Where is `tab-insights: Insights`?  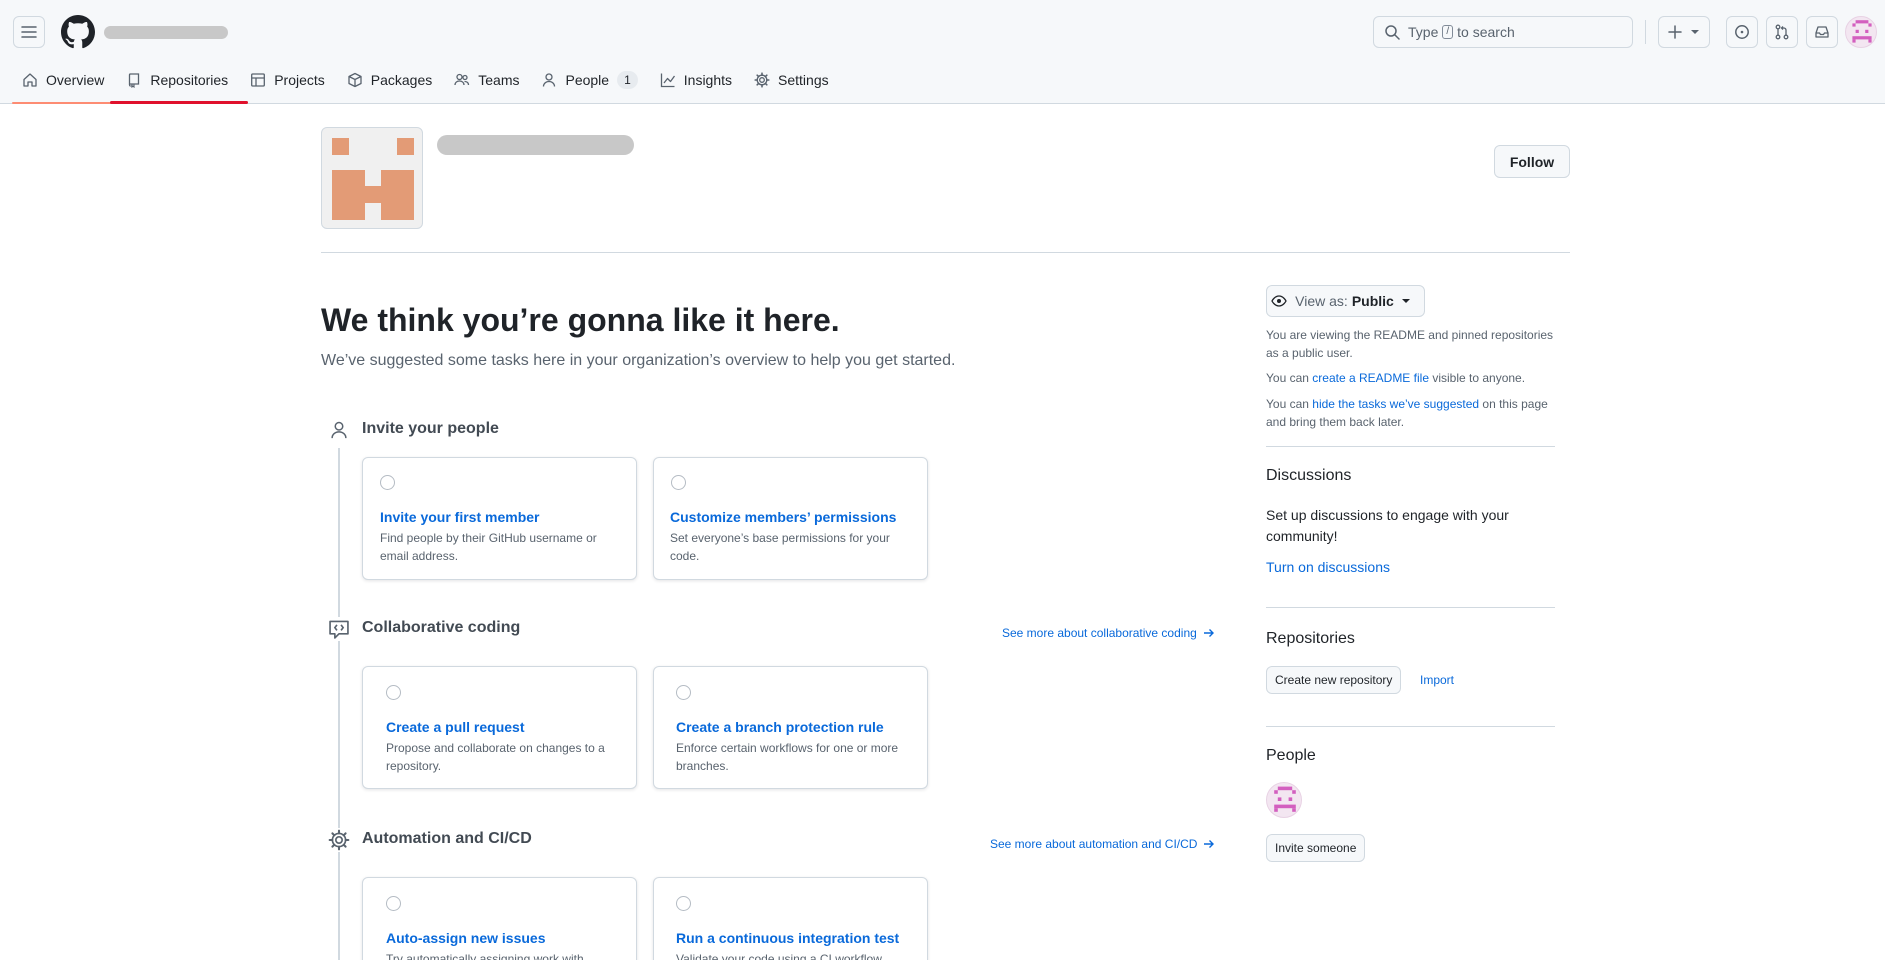 tab-insights: Insights is located at coordinates (696, 80).